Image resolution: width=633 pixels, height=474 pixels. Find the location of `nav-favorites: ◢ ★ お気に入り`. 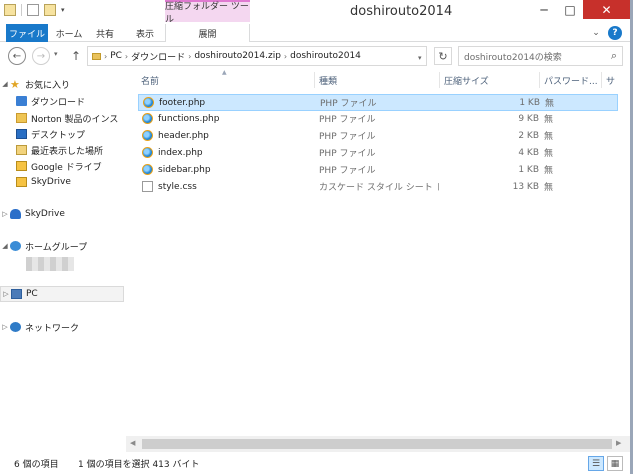

nav-favorites: ◢ ★ お気に入り is located at coordinates (35, 84).